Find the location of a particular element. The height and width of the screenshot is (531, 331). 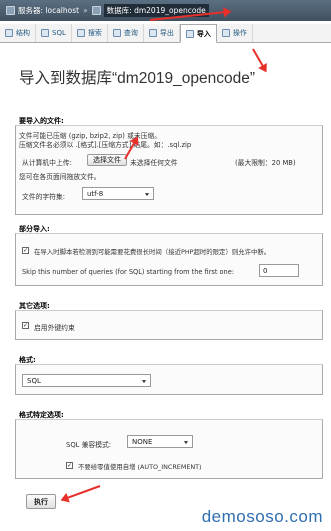

interrupt-checkbox: ✓ is located at coordinates (25, 250).